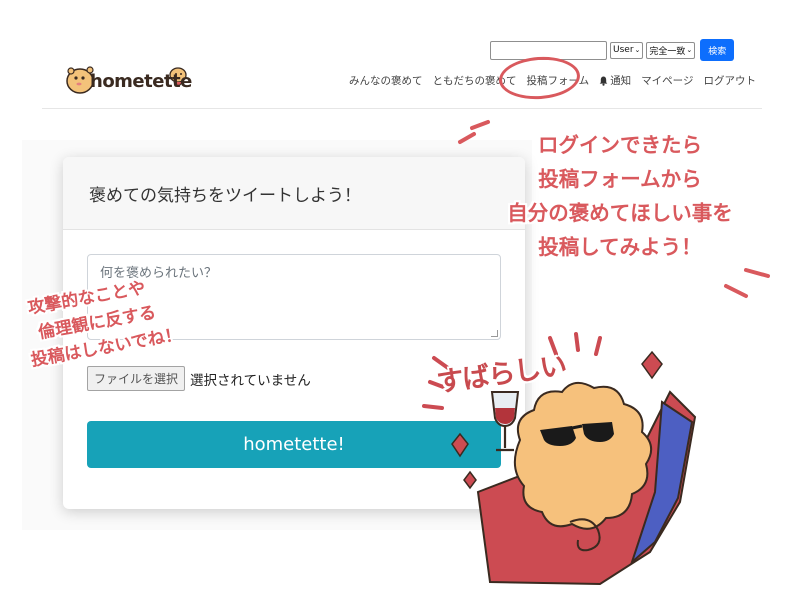  What do you see at coordinates (717, 50) in the screenshot?
I see `search-button: 検索` at bounding box center [717, 50].